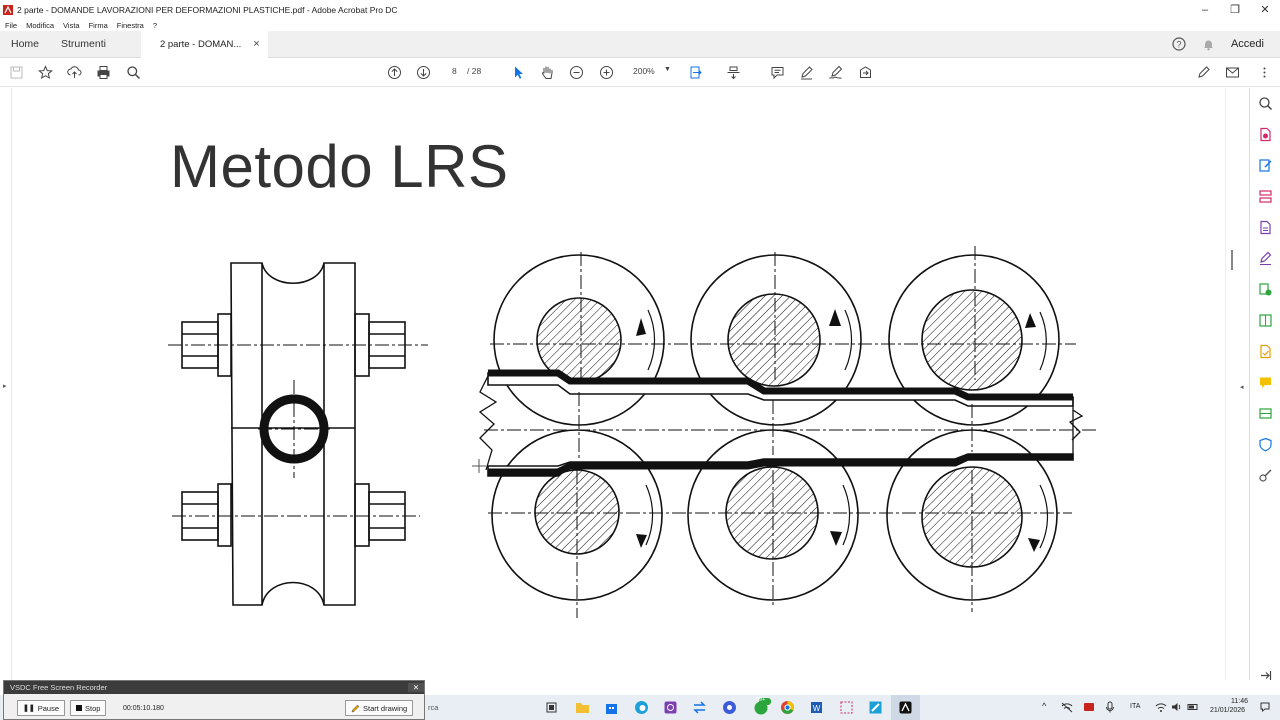 The image size is (1280, 720). Describe the element at coordinates (761, 700) in the screenshot. I see `notification-badge: 99+` at that location.